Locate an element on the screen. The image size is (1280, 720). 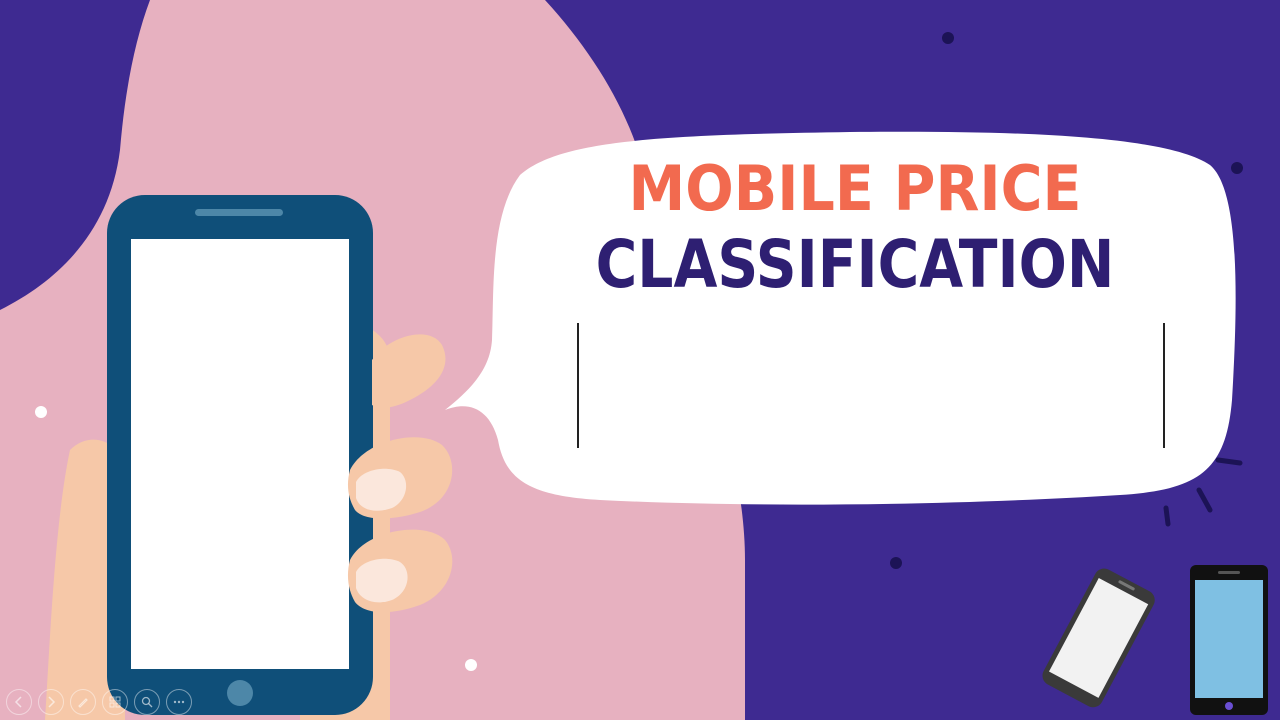
zoom-button is located at coordinates (147, 702).